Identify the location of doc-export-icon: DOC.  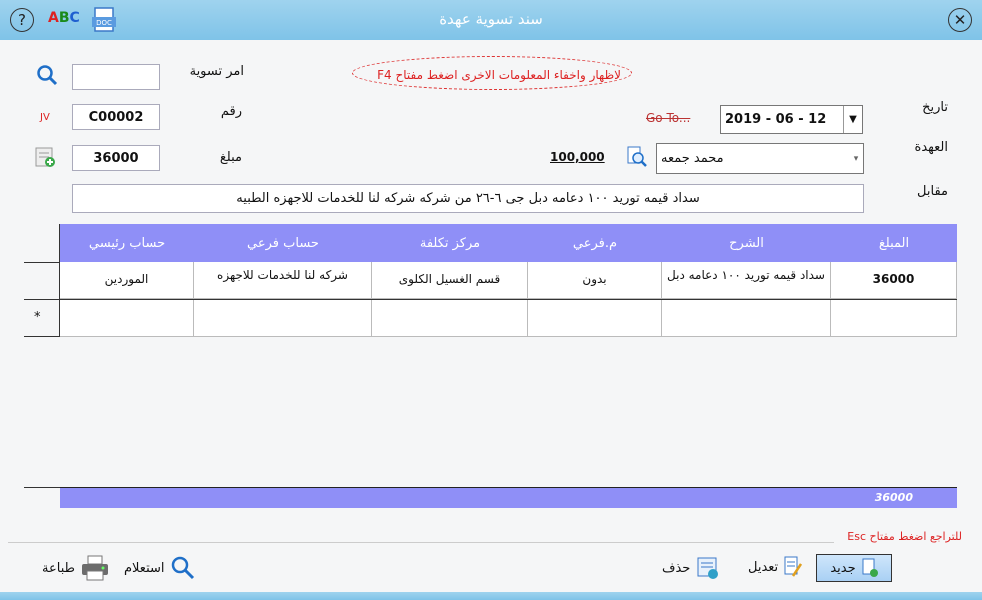
(104, 20).